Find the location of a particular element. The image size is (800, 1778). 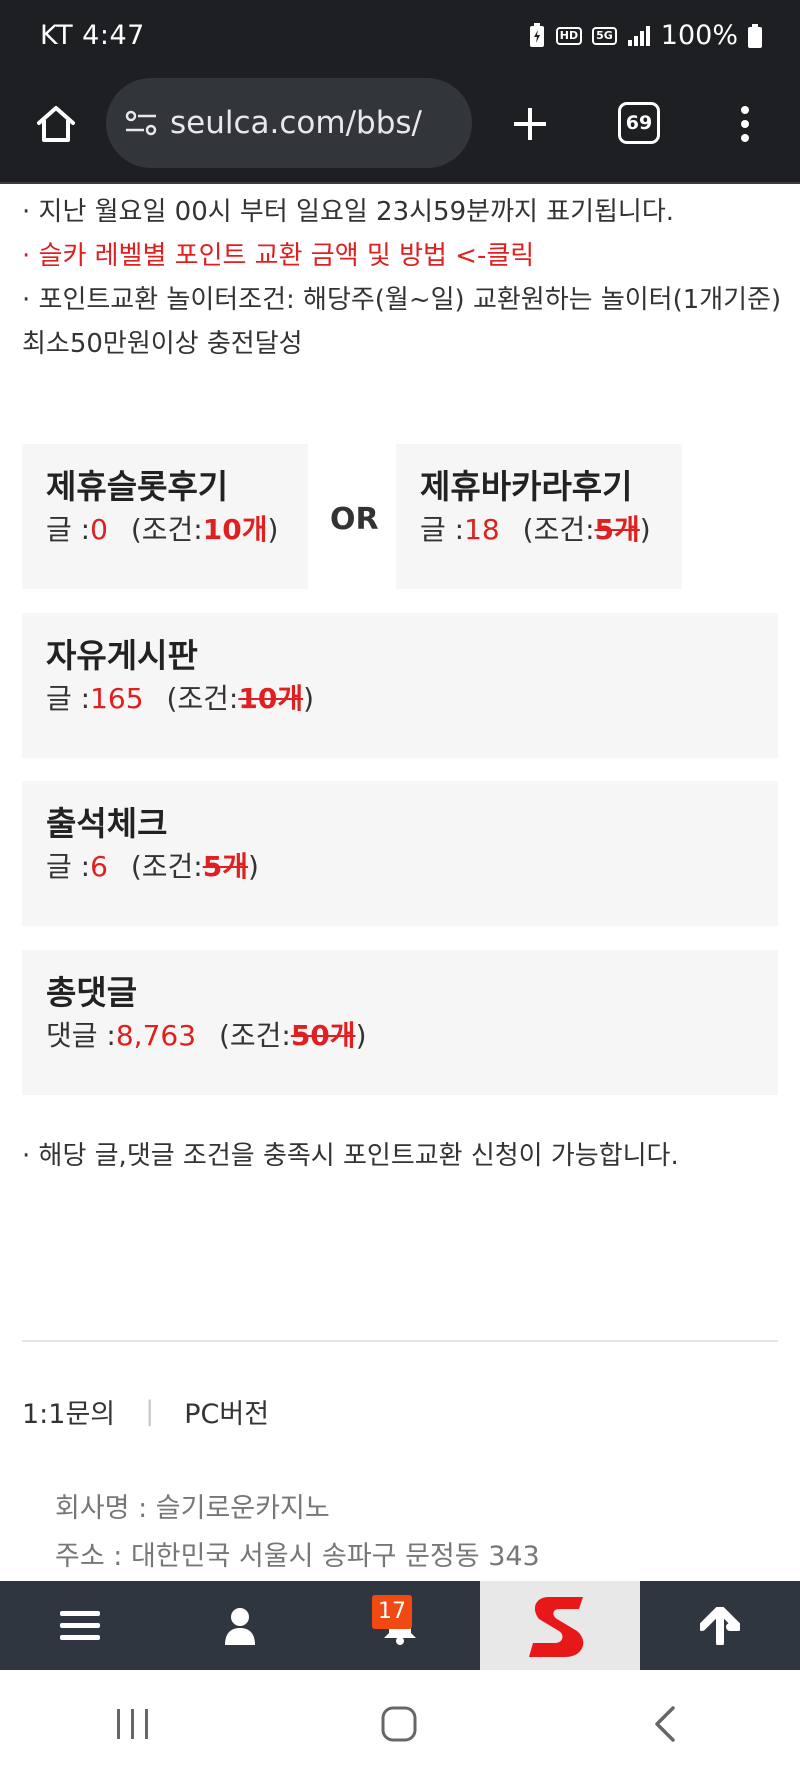

pc-version-link: PC버전 is located at coordinates (226, 1411).